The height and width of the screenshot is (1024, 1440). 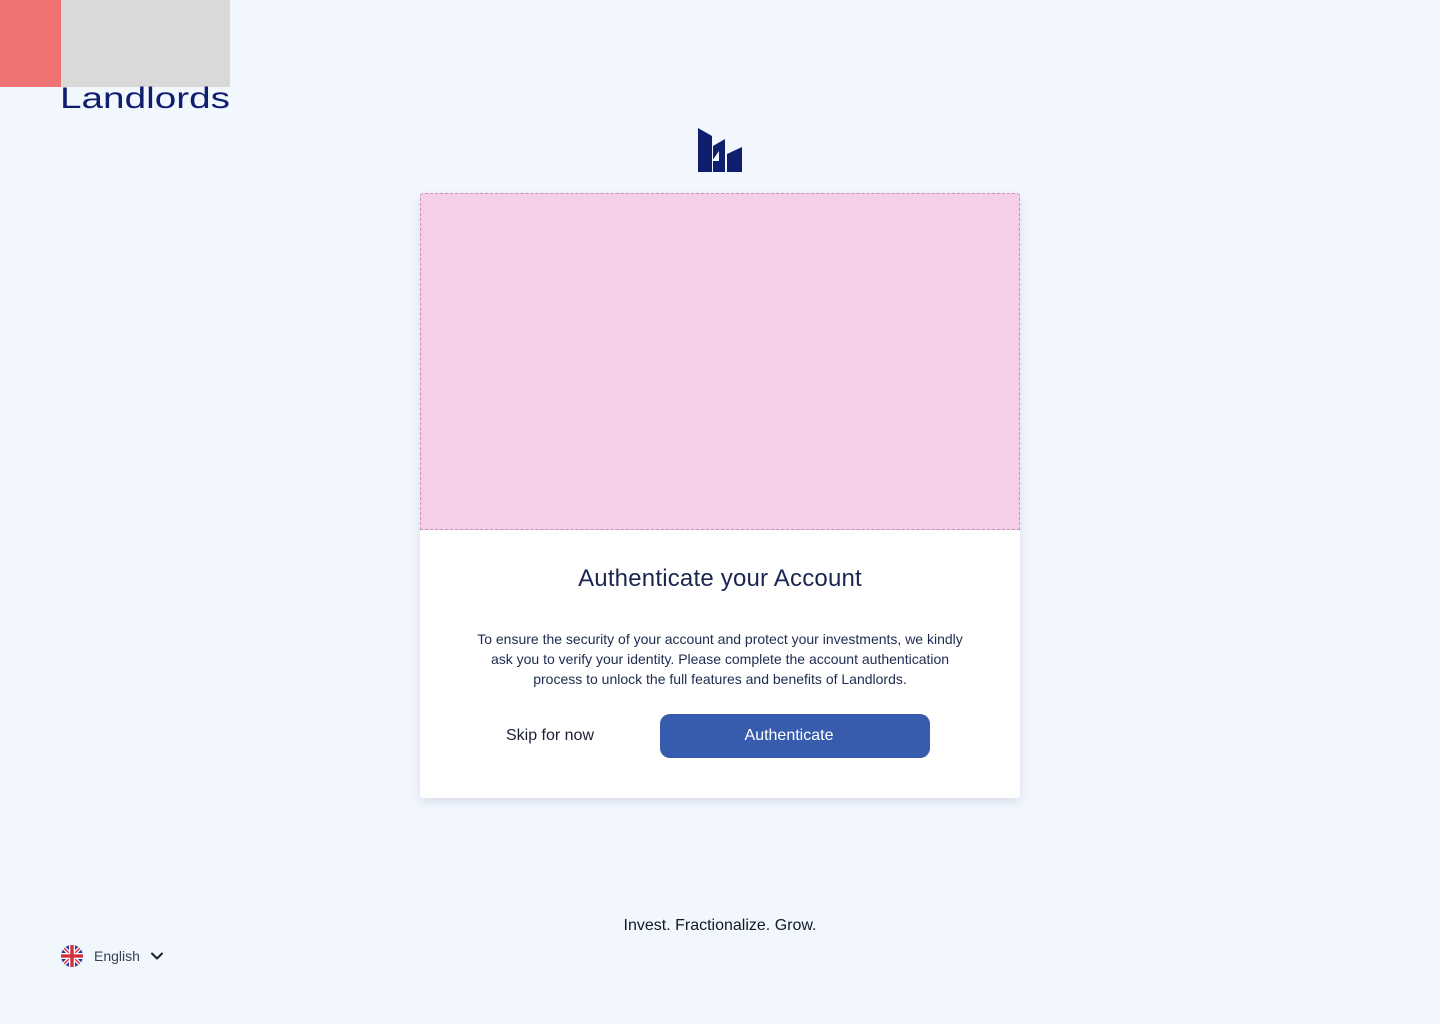 I want to click on tagline: Invest. Fractionalize. Grow., so click(x=720, y=925).